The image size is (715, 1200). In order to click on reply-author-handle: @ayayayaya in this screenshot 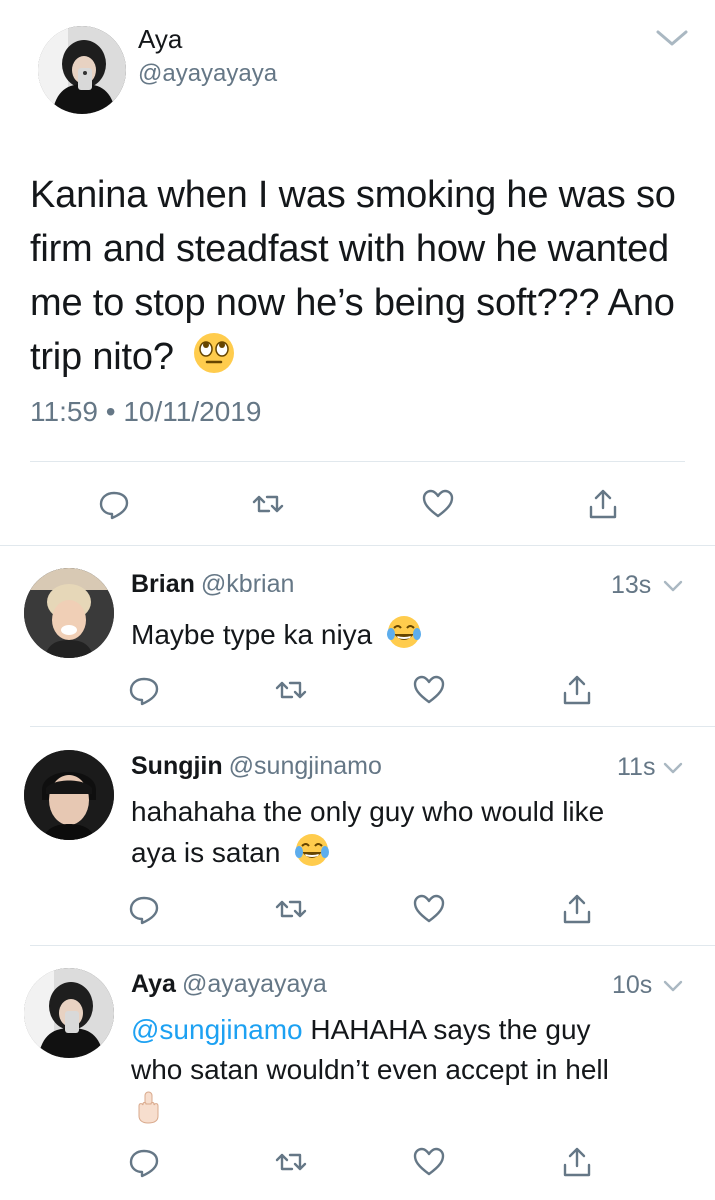, I will do `click(254, 984)`.